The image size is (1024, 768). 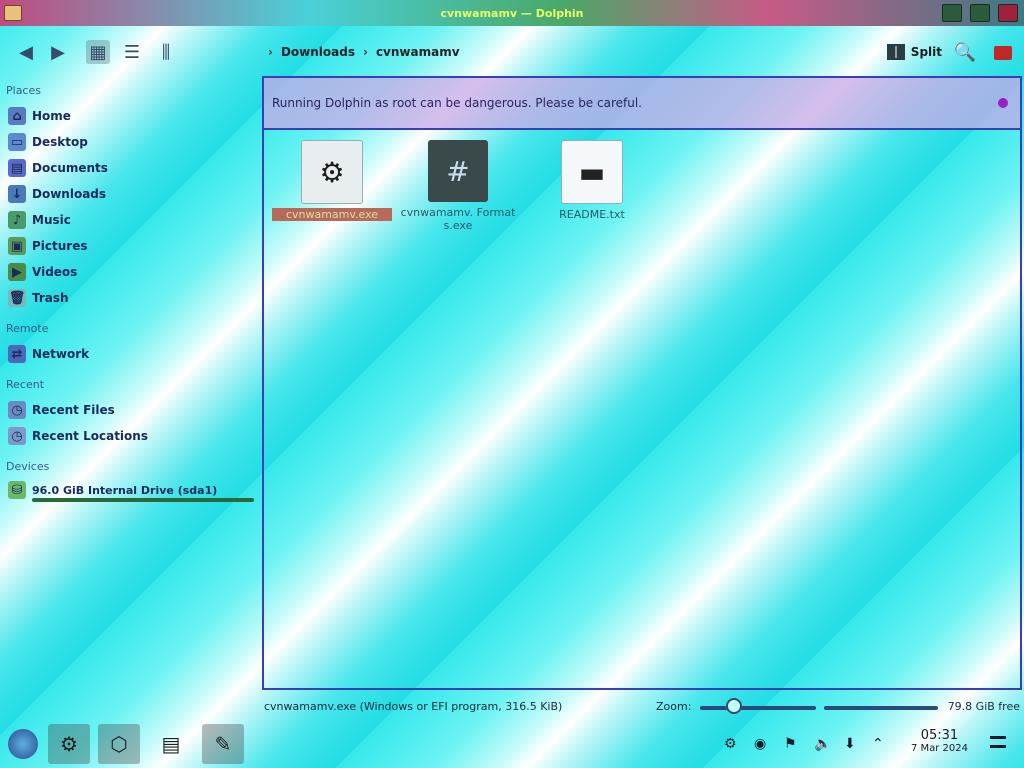 What do you see at coordinates (17, 168) in the screenshot?
I see `documents-icon: ▤` at bounding box center [17, 168].